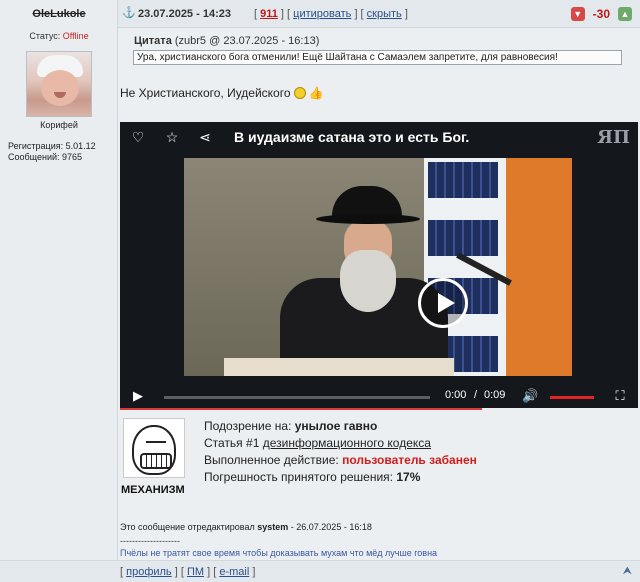 The image size is (640, 582). I want to click on edited-user: system, so click(273, 527).